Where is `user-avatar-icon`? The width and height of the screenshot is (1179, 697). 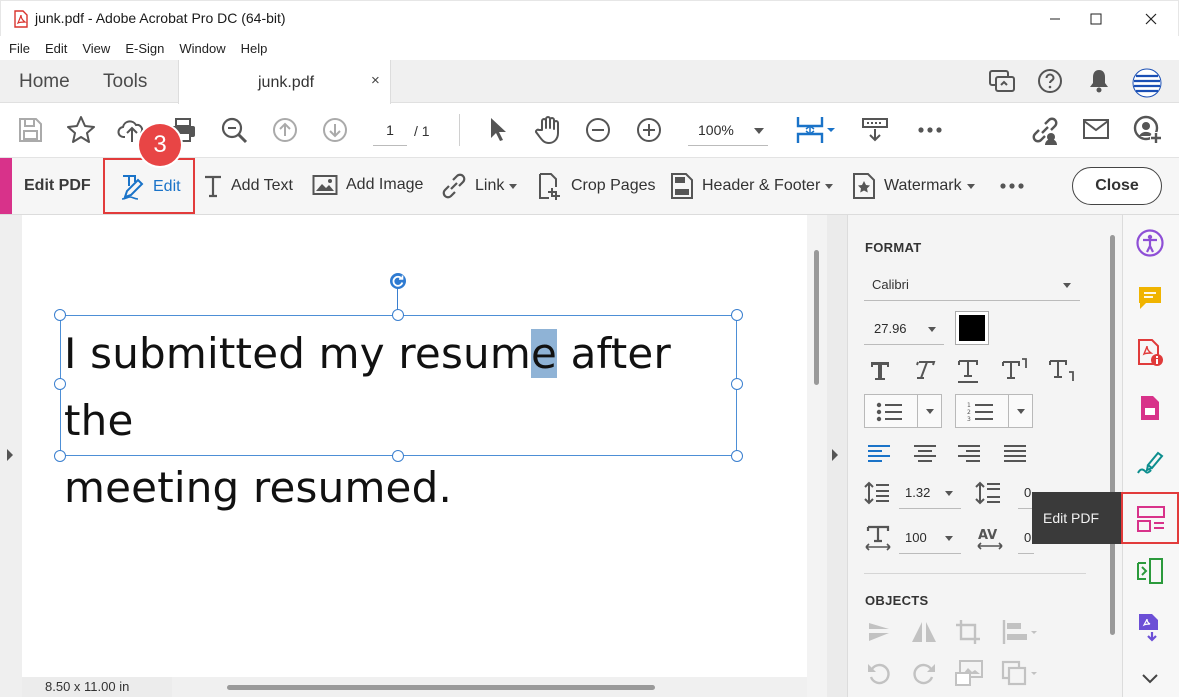 user-avatar-icon is located at coordinates (1147, 83).